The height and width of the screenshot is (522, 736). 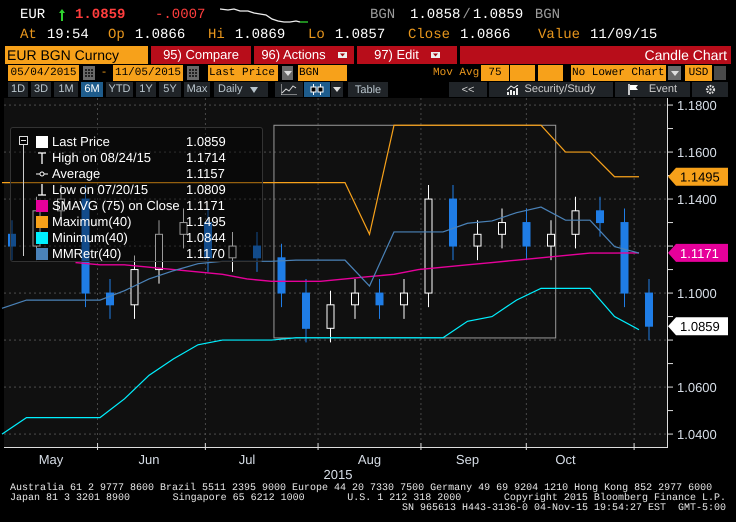 What do you see at coordinates (197, 89) in the screenshot?
I see `period-tab: Max` at bounding box center [197, 89].